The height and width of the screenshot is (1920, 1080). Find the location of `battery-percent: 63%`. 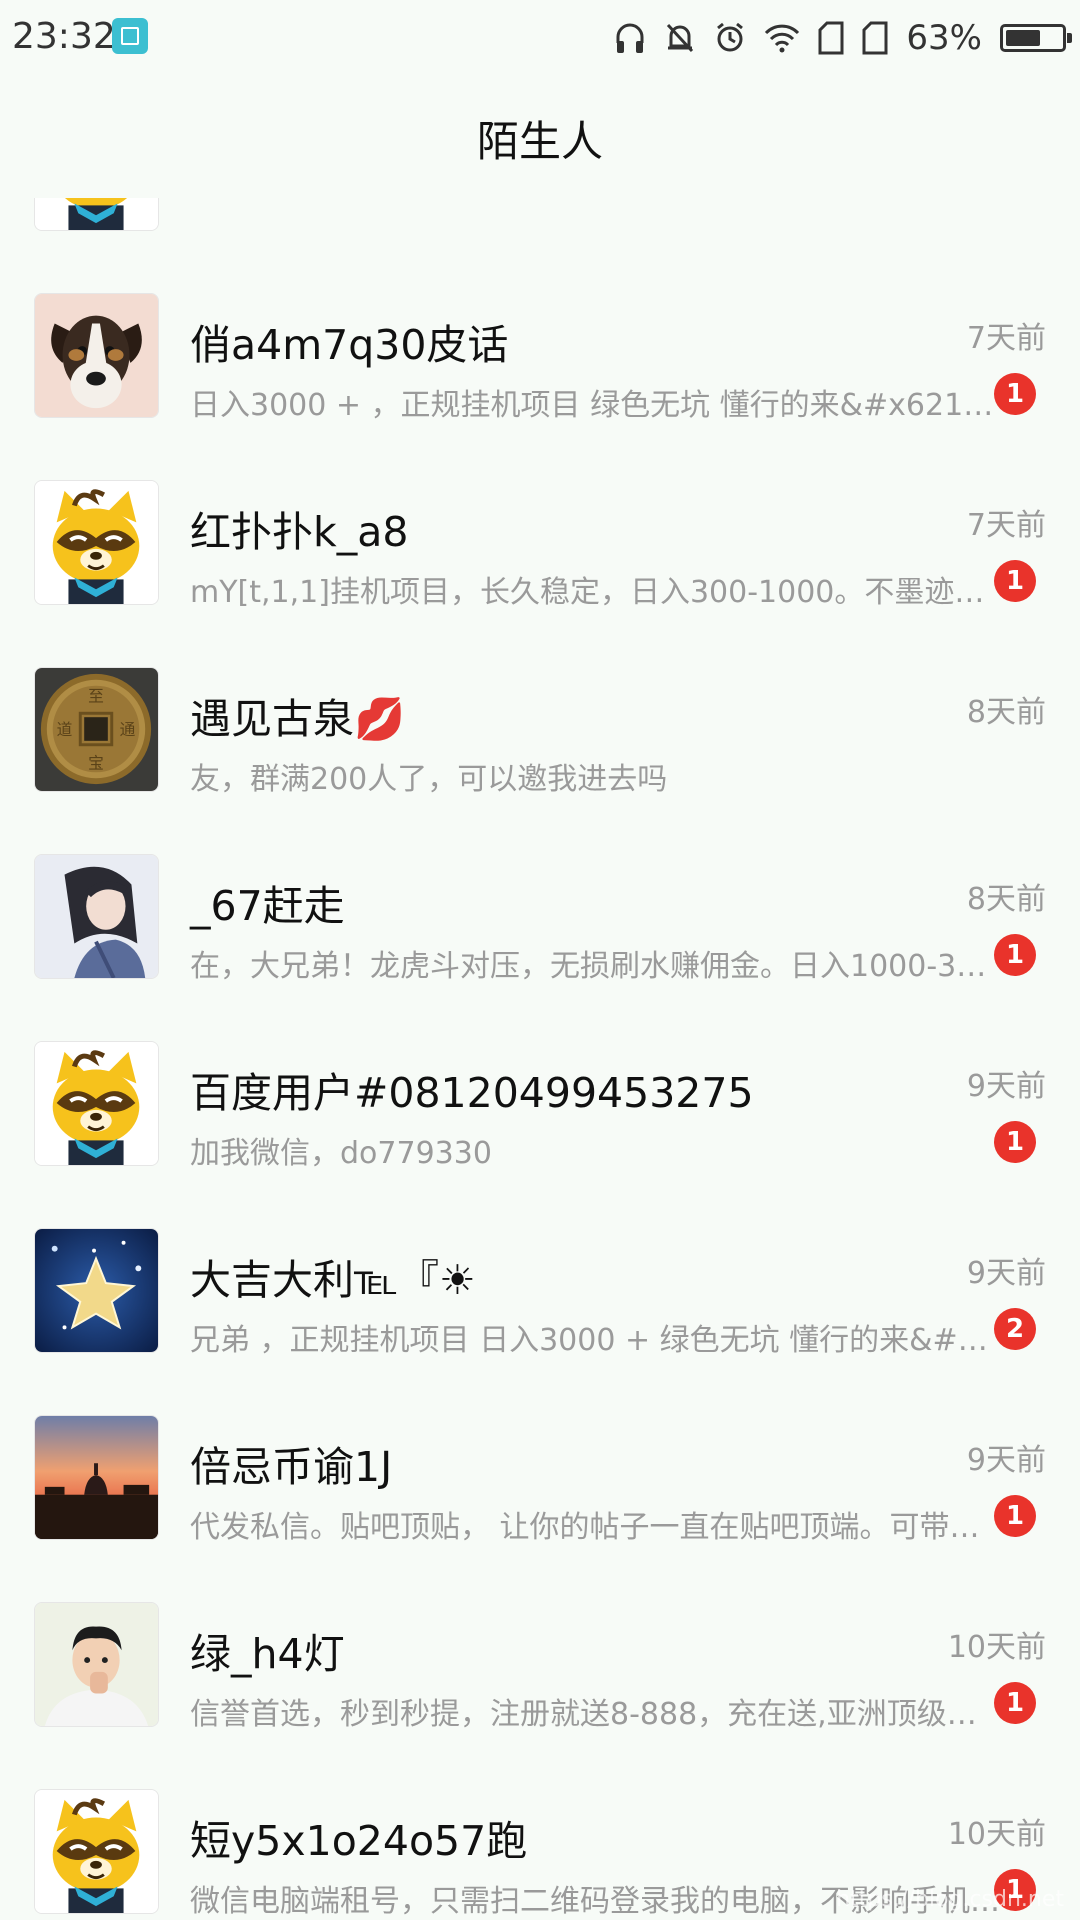

battery-percent: 63% is located at coordinates (944, 38).